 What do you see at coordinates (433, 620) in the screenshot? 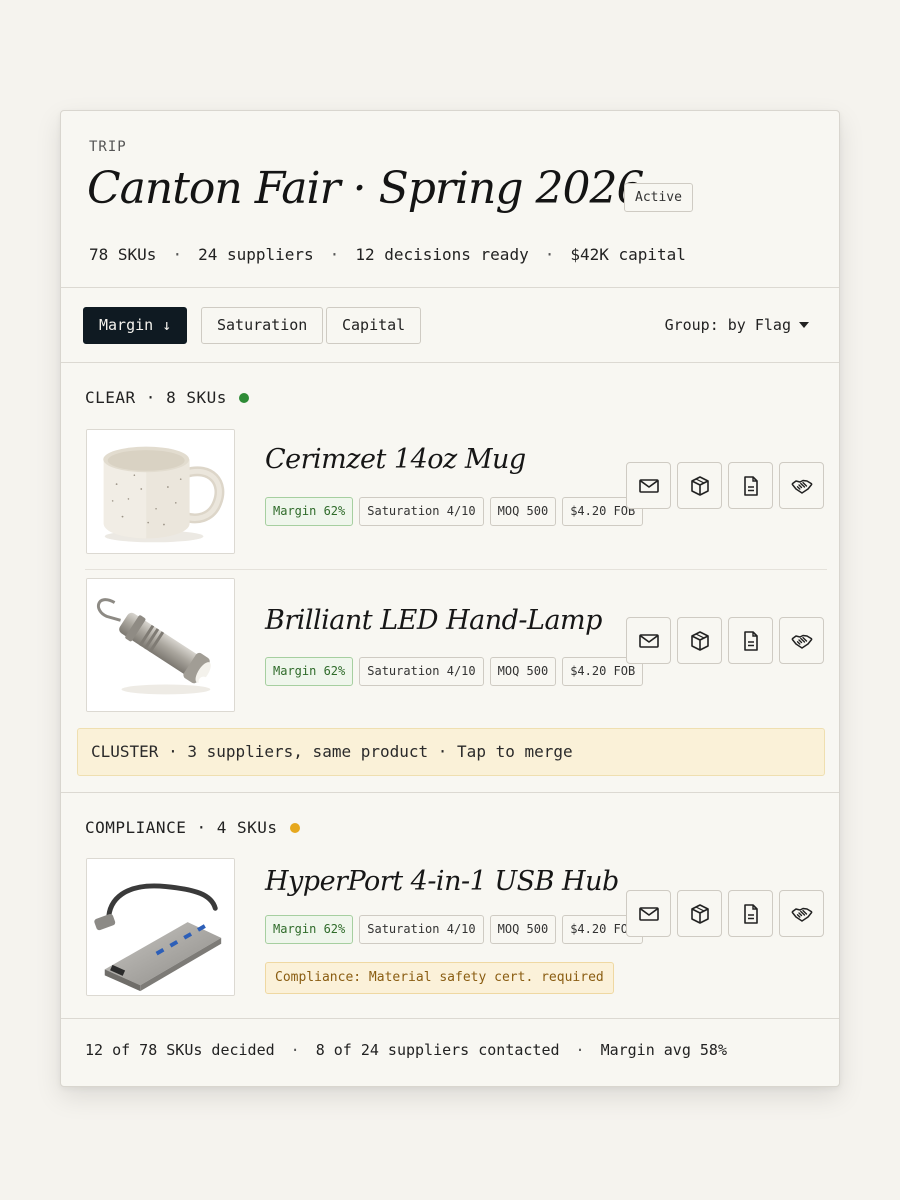
I see `product-name: Brilliant LED Hand-Lamp` at bounding box center [433, 620].